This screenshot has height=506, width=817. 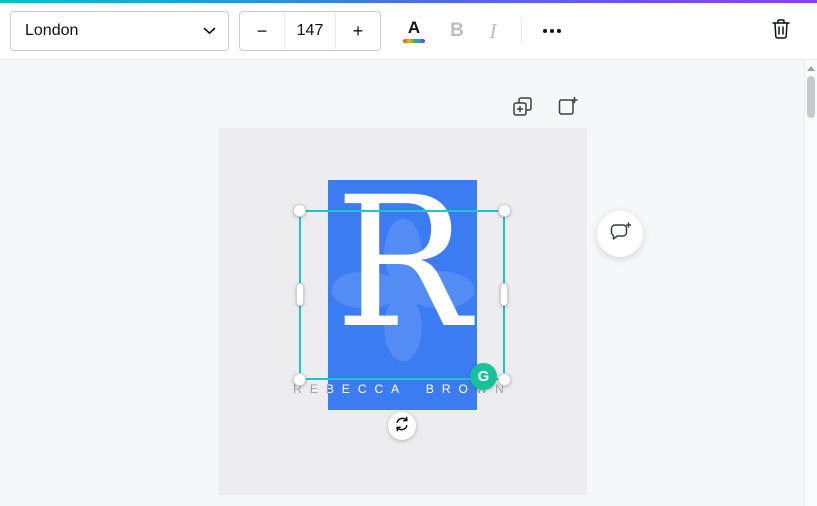 What do you see at coordinates (262, 31) in the screenshot?
I see `font-size-decrease-button: −` at bounding box center [262, 31].